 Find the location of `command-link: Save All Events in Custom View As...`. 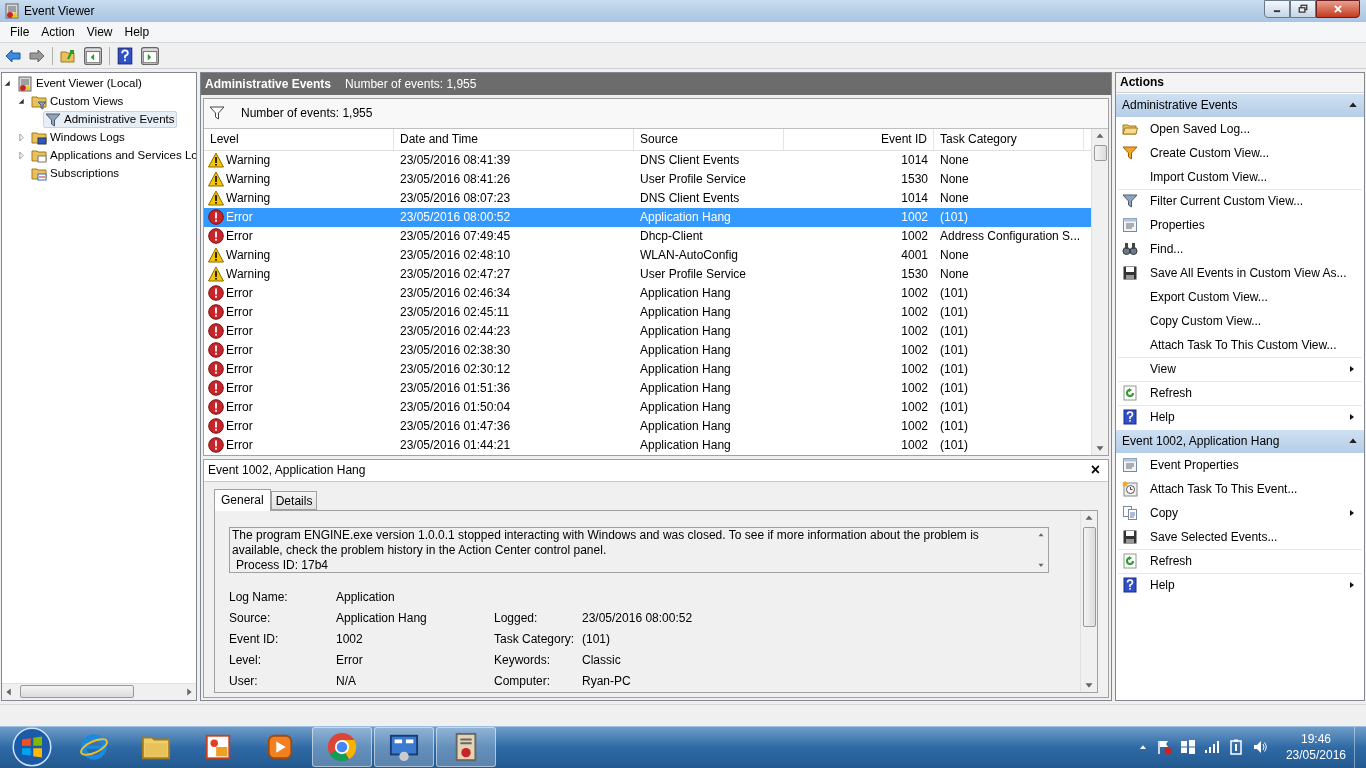

command-link: Save All Events in Custom View As... is located at coordinates (1240, 272).